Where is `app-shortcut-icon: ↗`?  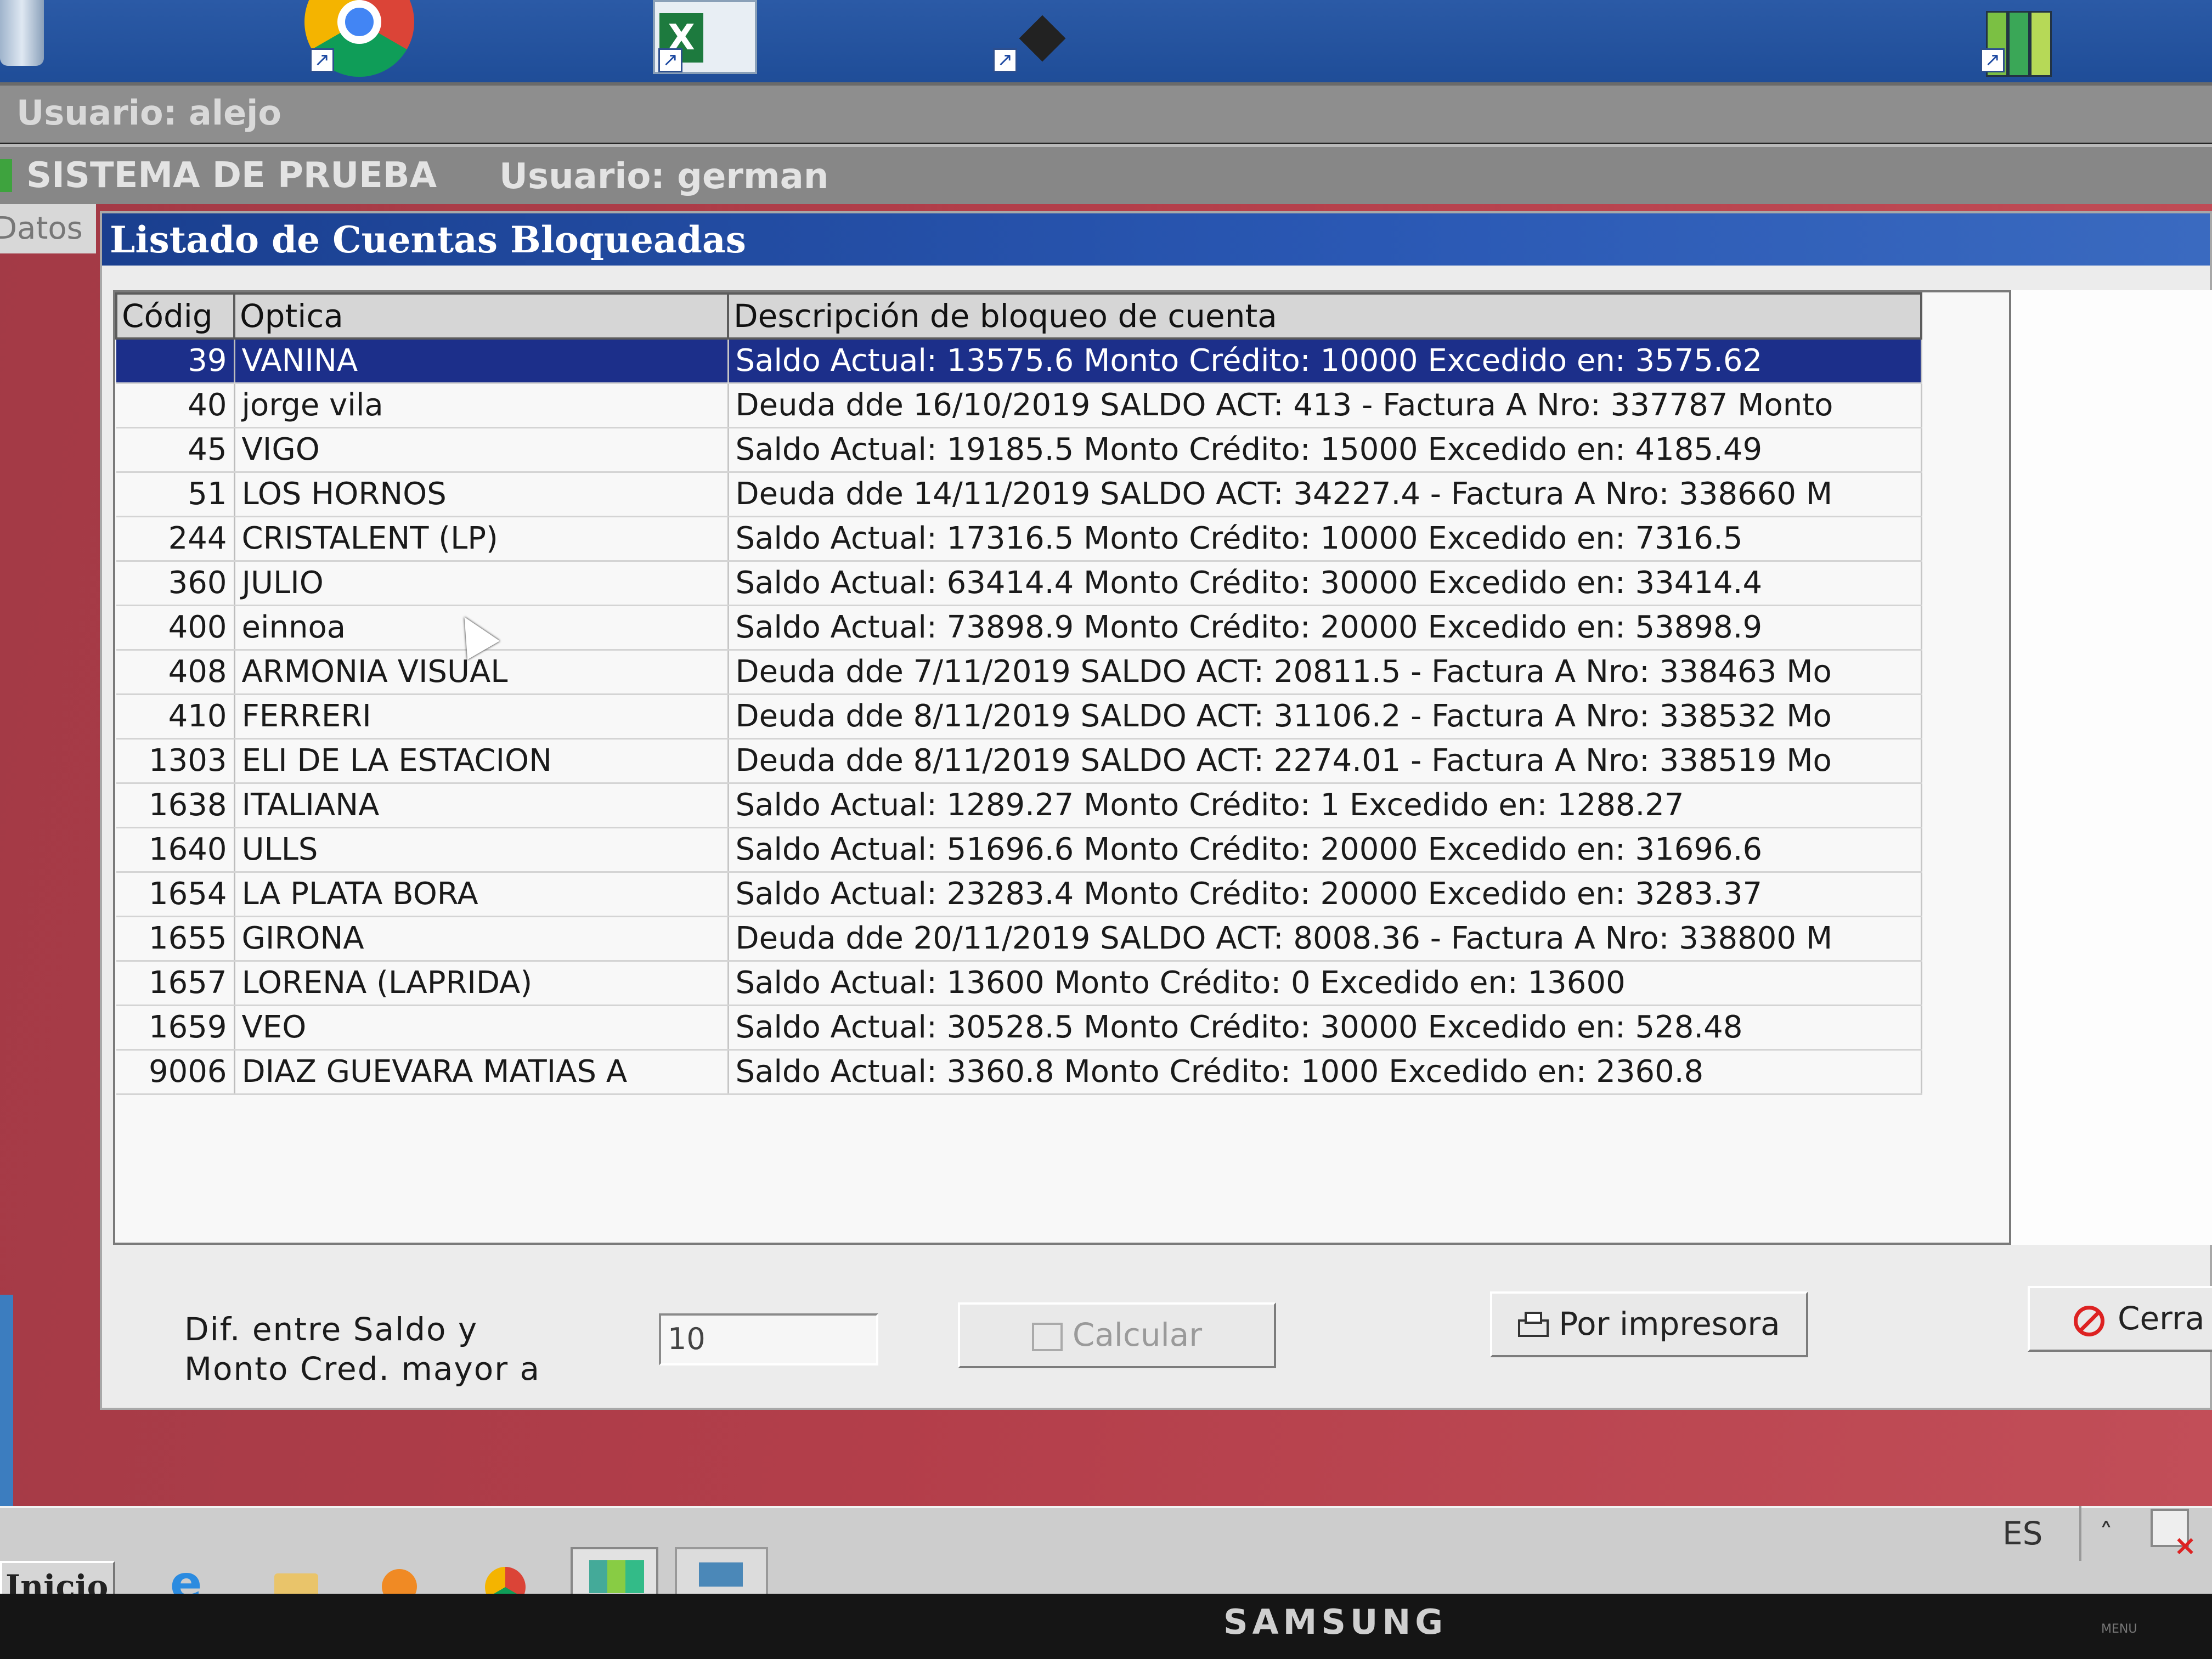 app-shortcut-icon: ↗ is located at coordinates (1031, 39).